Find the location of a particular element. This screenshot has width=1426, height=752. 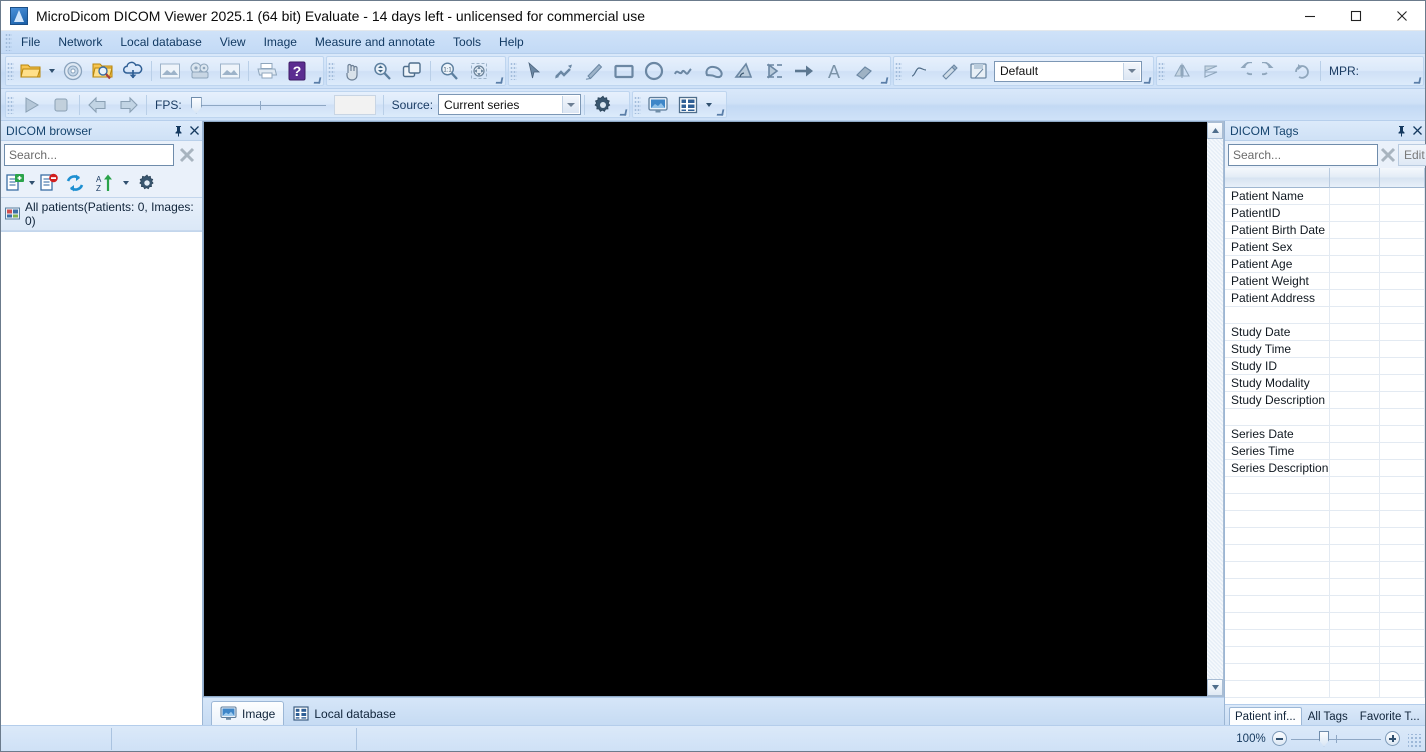

search-input is located at coordinates (89, 155).